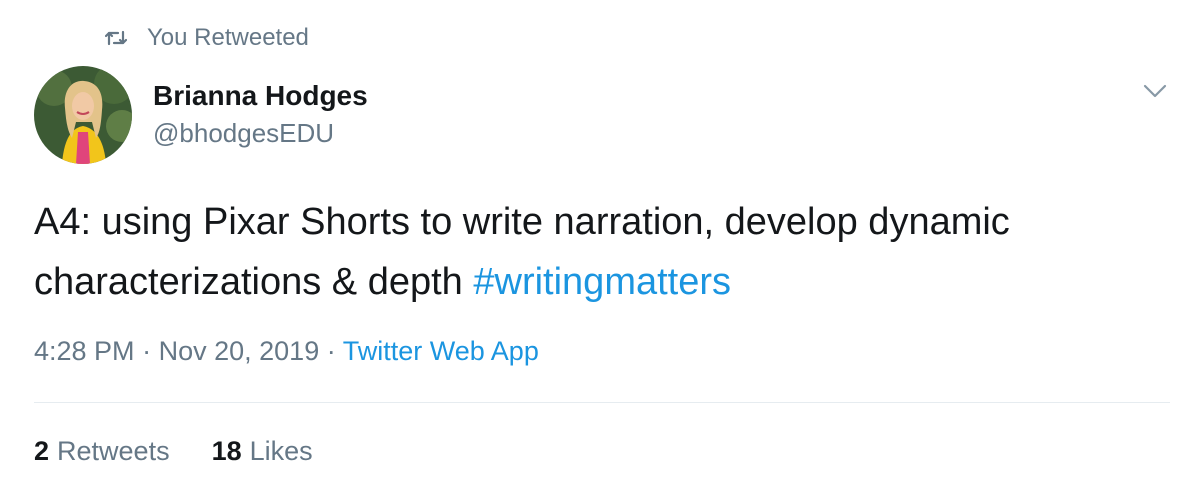 The height and width of the screenshot is (500, 1198). Describe the element at coordinates (113, 451) in the screenshot. I see `retweets-label: Retweets` at that location.